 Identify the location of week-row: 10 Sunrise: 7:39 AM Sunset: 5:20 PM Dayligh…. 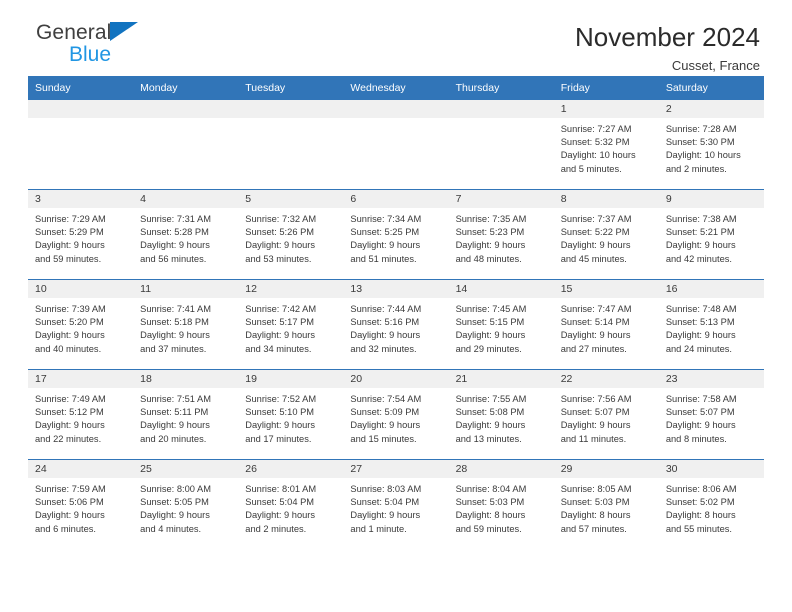
(396, 324).